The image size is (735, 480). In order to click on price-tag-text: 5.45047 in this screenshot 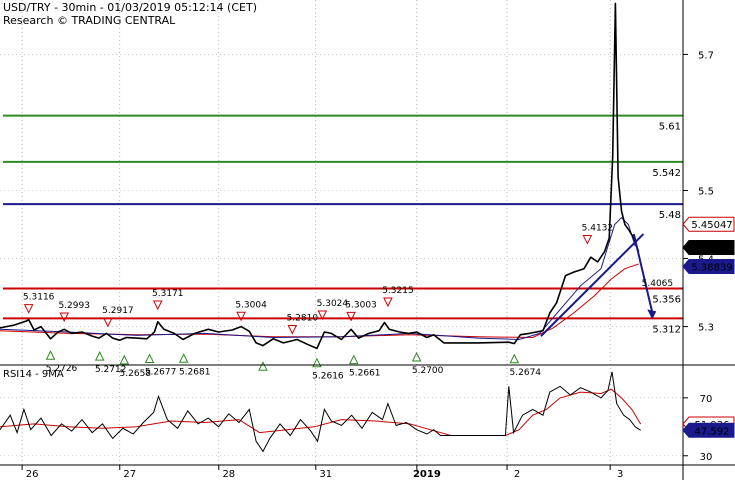, I will do `click(711, 225)`.